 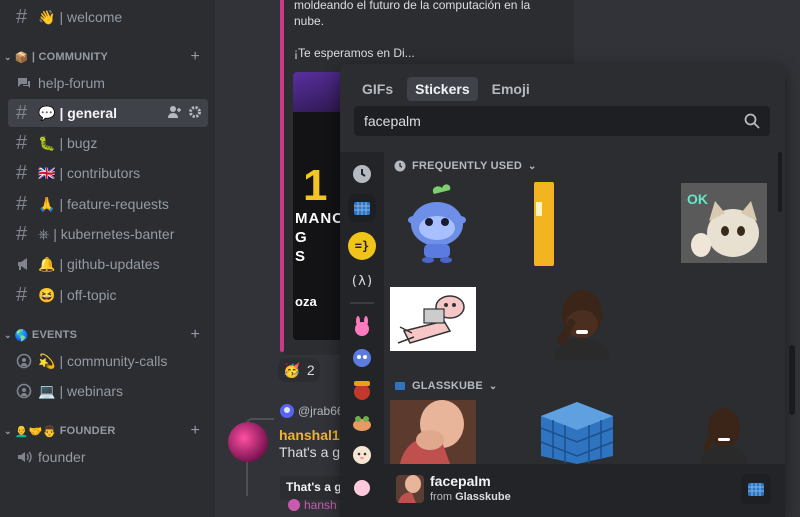 I want to click on reaction-count: 2, so click(x=310, y=370).